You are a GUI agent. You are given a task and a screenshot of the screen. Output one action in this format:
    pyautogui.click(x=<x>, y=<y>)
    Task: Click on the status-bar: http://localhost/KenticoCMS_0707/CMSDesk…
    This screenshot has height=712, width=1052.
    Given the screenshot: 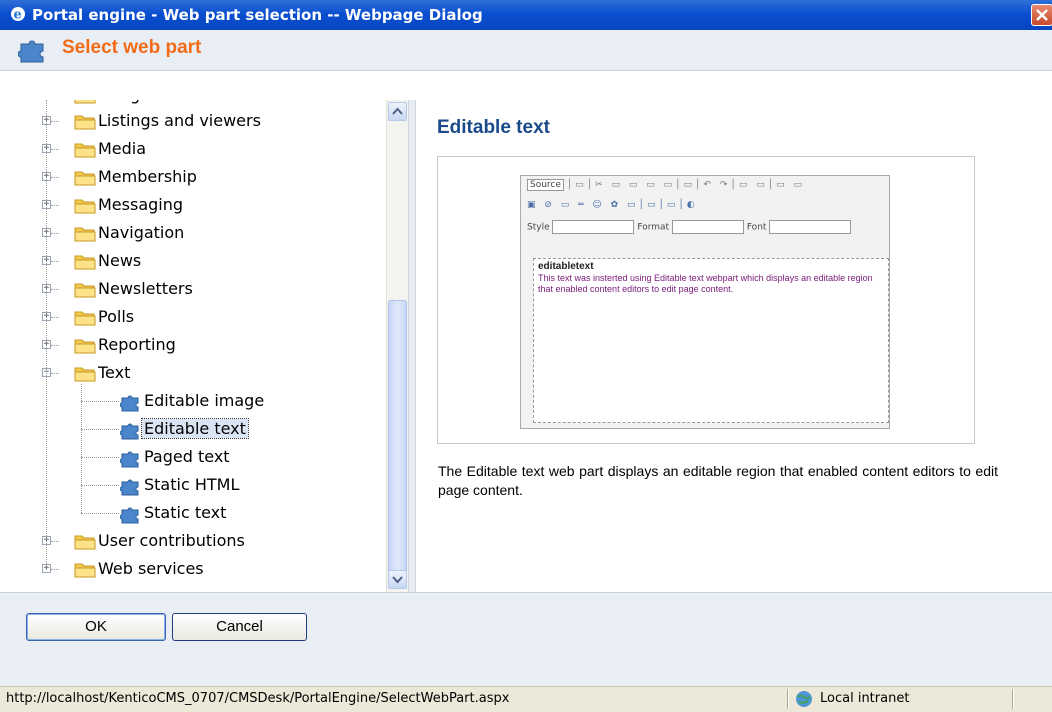 What is the action you would take?
    pyautogui.click(x=526, y=699)
    